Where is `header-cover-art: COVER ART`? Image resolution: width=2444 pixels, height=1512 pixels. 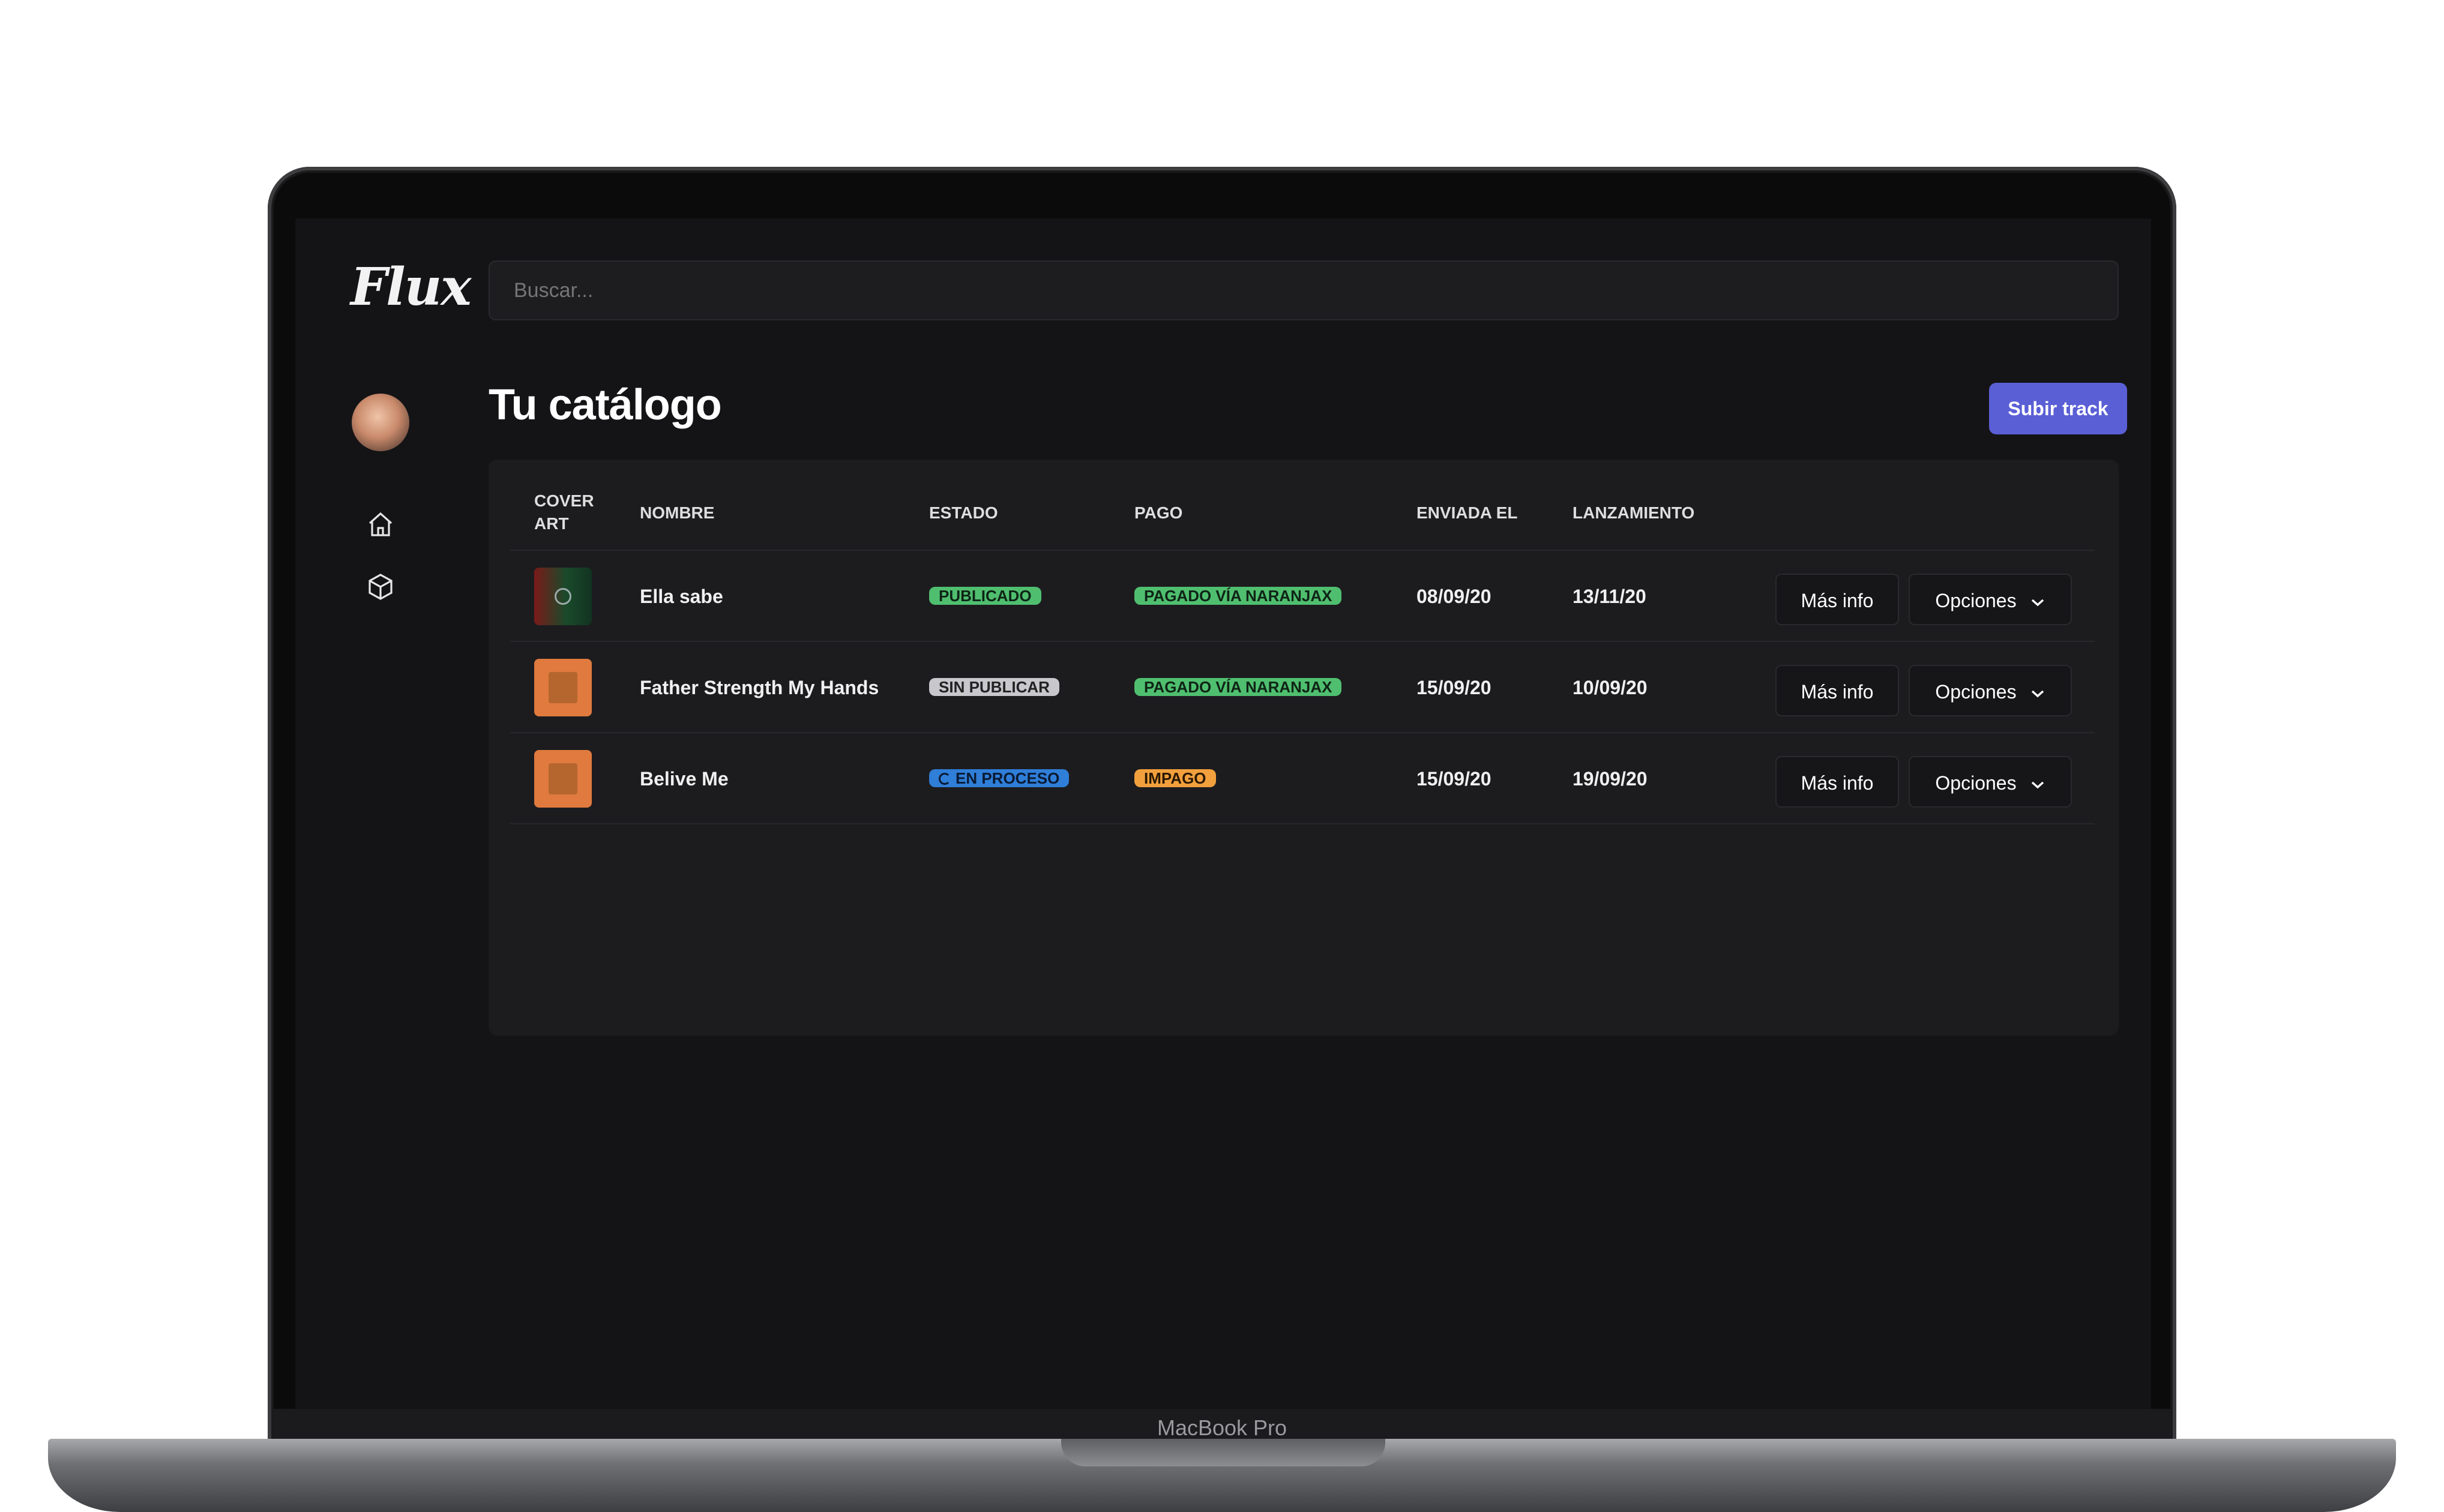 header-cover-art: COVER ART is located at coordinates (564, 512).